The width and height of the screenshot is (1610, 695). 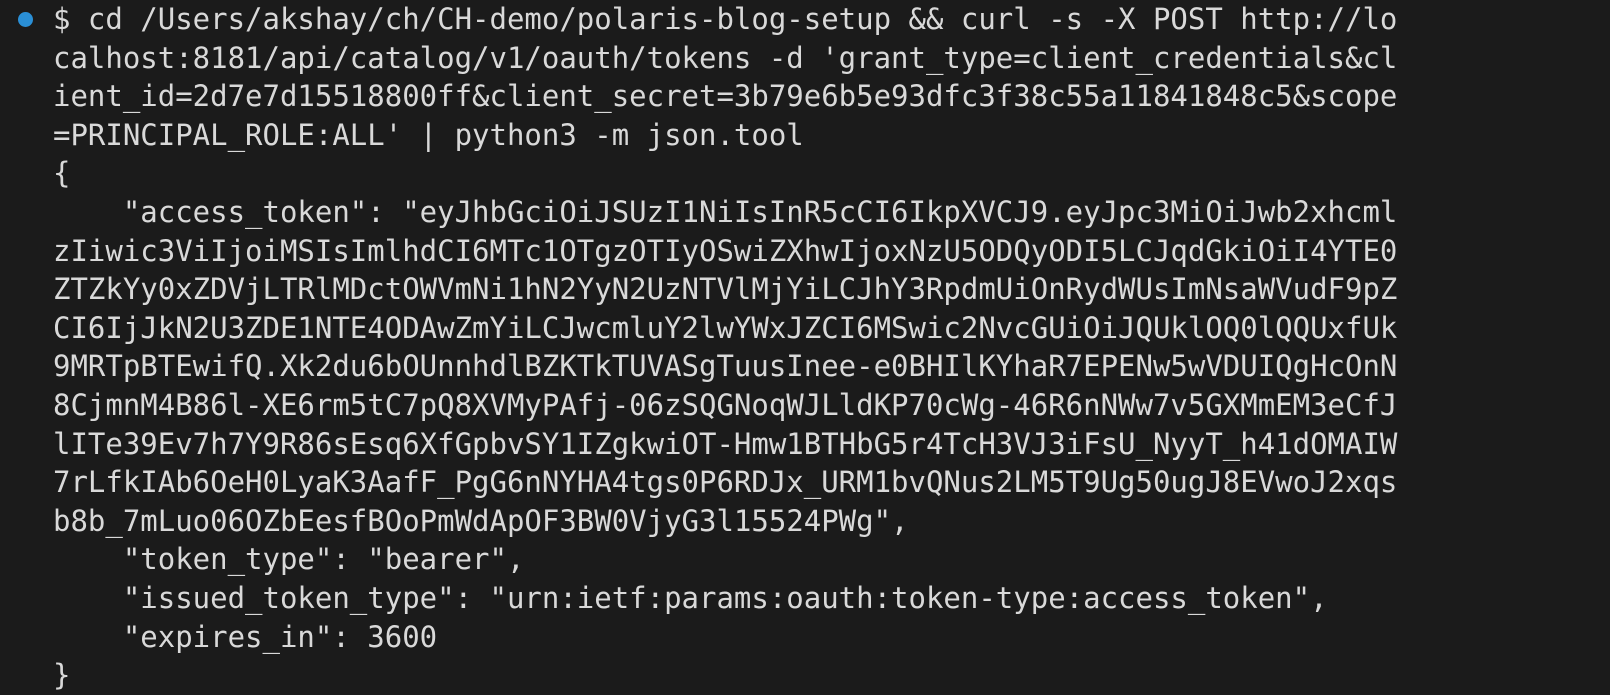 What do you see at coordinates (245, 636) in the screenshot?
I see `output-line-expires-in: "expires_in": 3600` at bounding box center [245, 636].